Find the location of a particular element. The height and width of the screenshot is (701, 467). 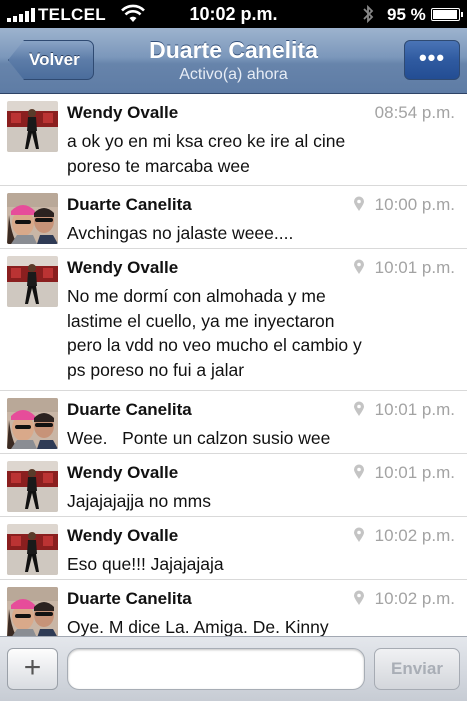

attach-button: + is located at coordinates (32, 669).